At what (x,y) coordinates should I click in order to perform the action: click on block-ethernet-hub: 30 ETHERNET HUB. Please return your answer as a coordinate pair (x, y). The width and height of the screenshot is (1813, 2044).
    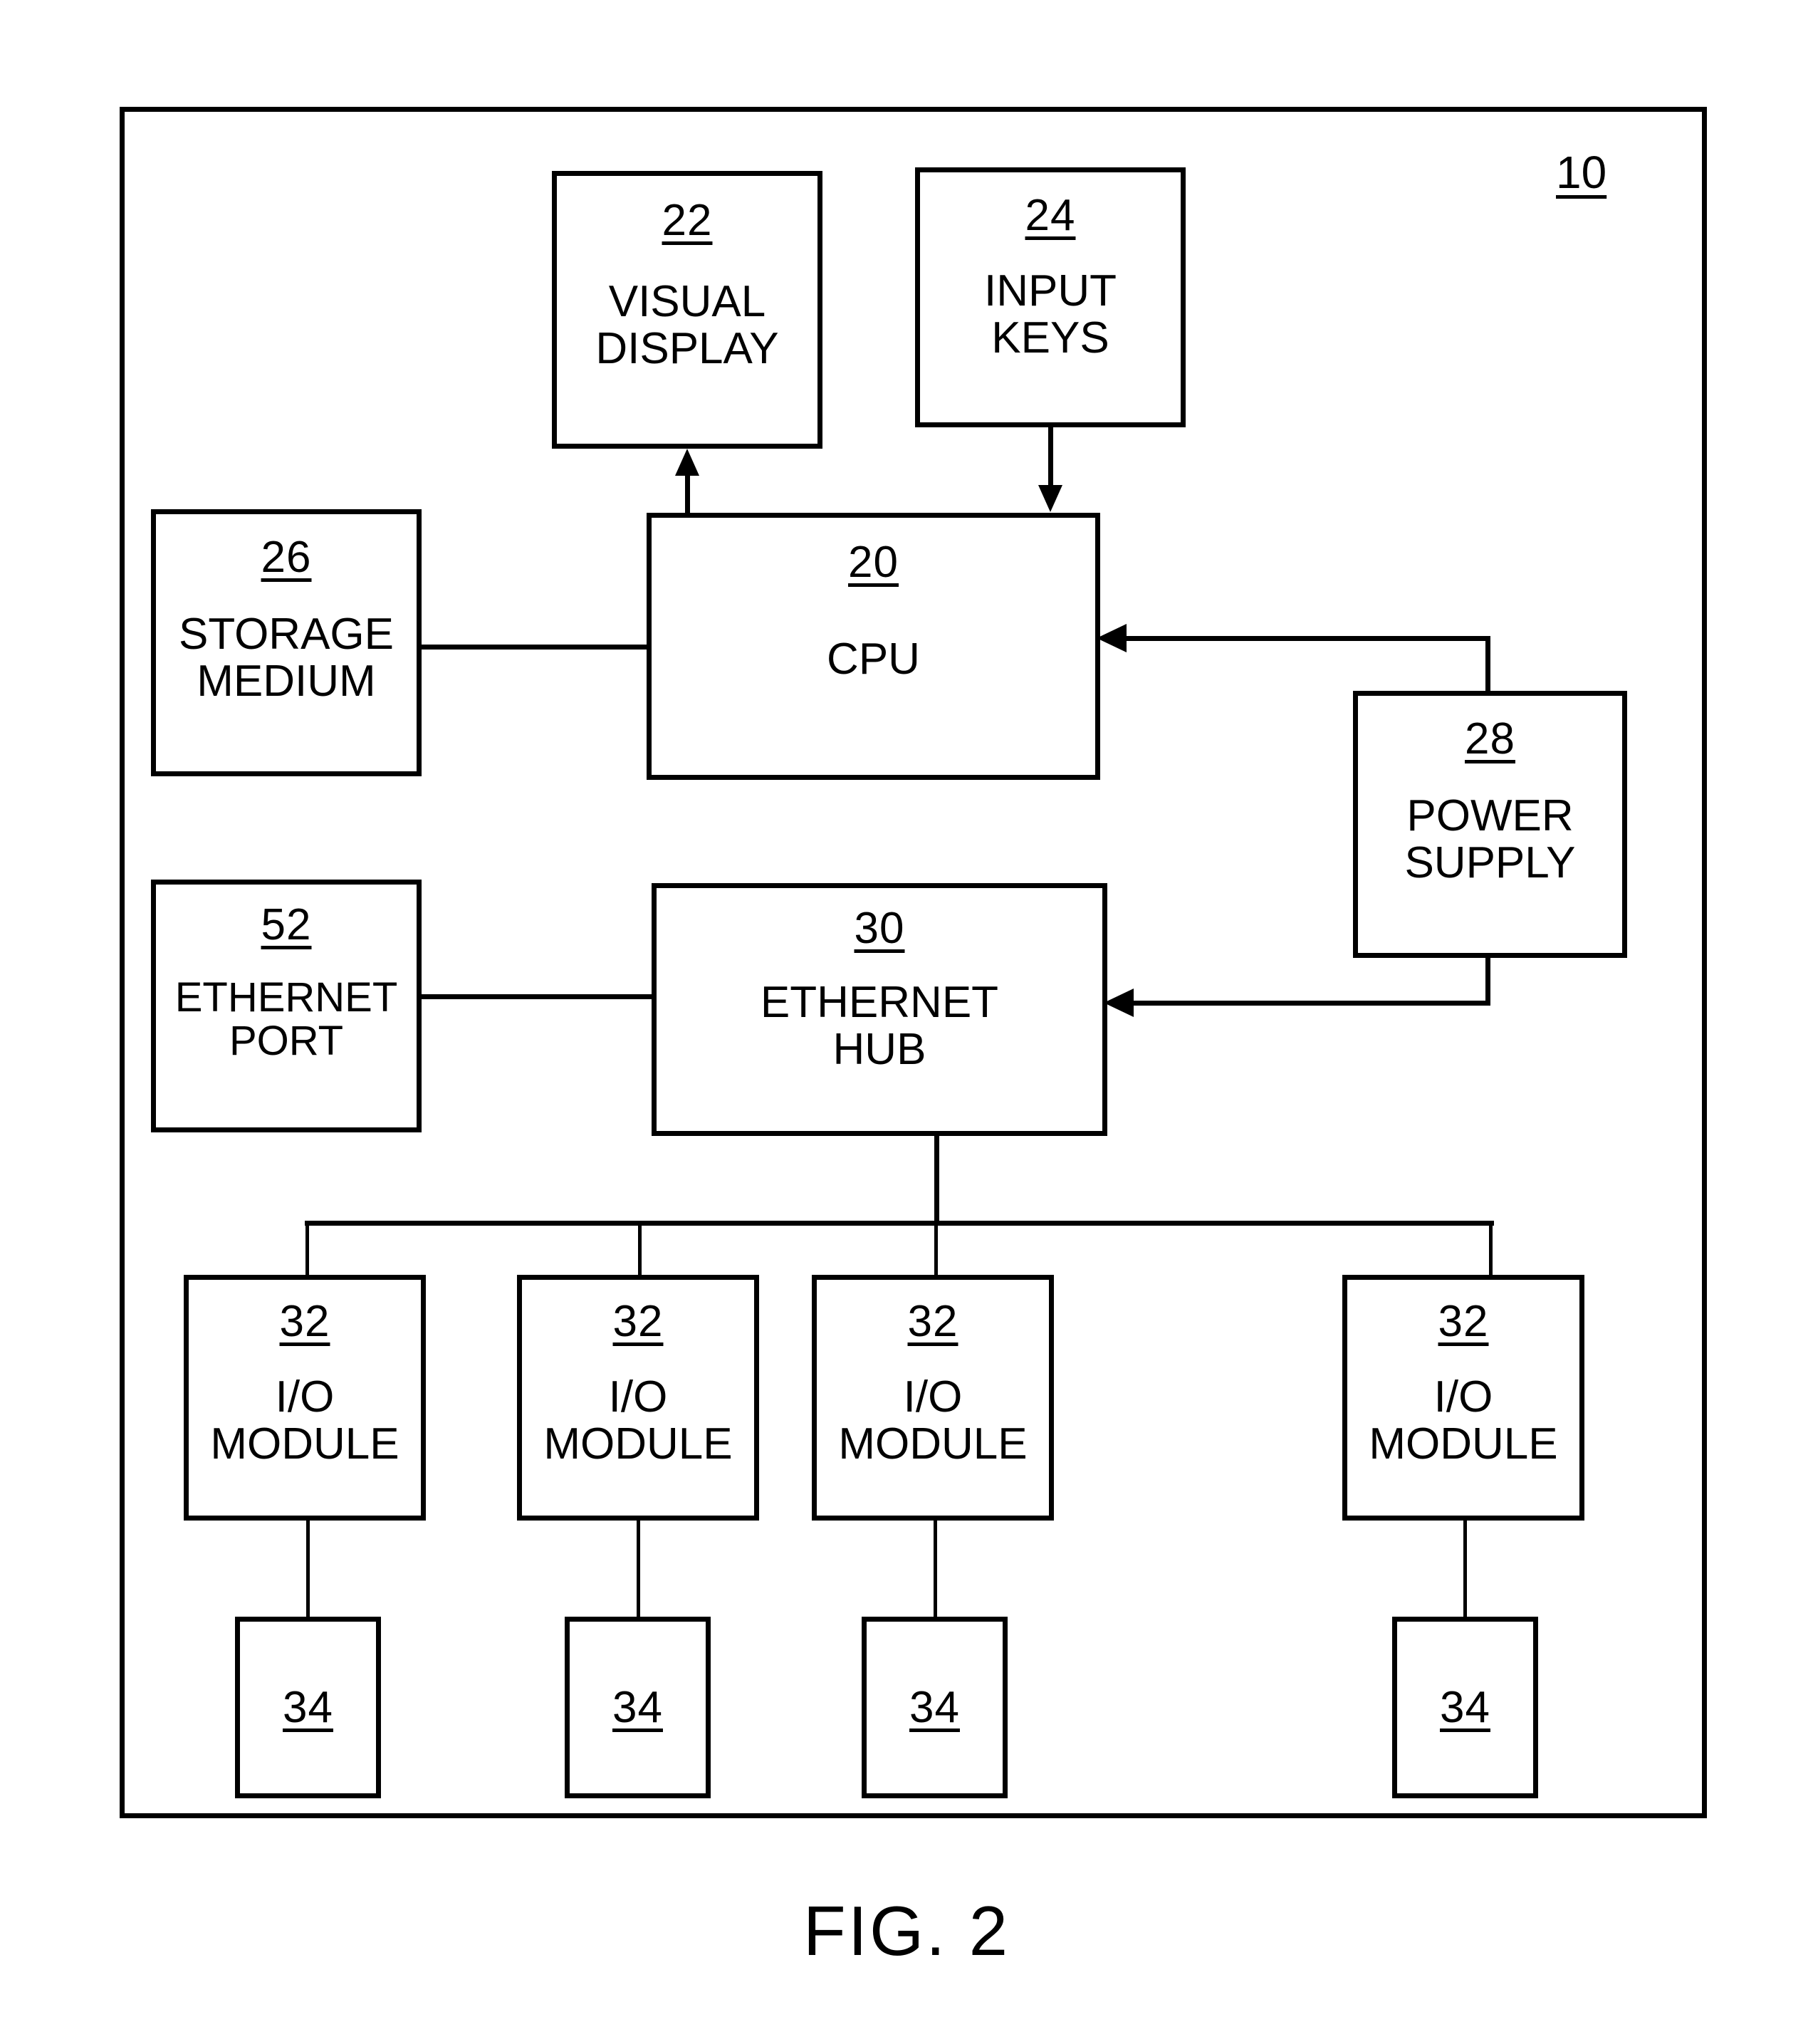
    Looking at the image, I should click on (880, 1009).